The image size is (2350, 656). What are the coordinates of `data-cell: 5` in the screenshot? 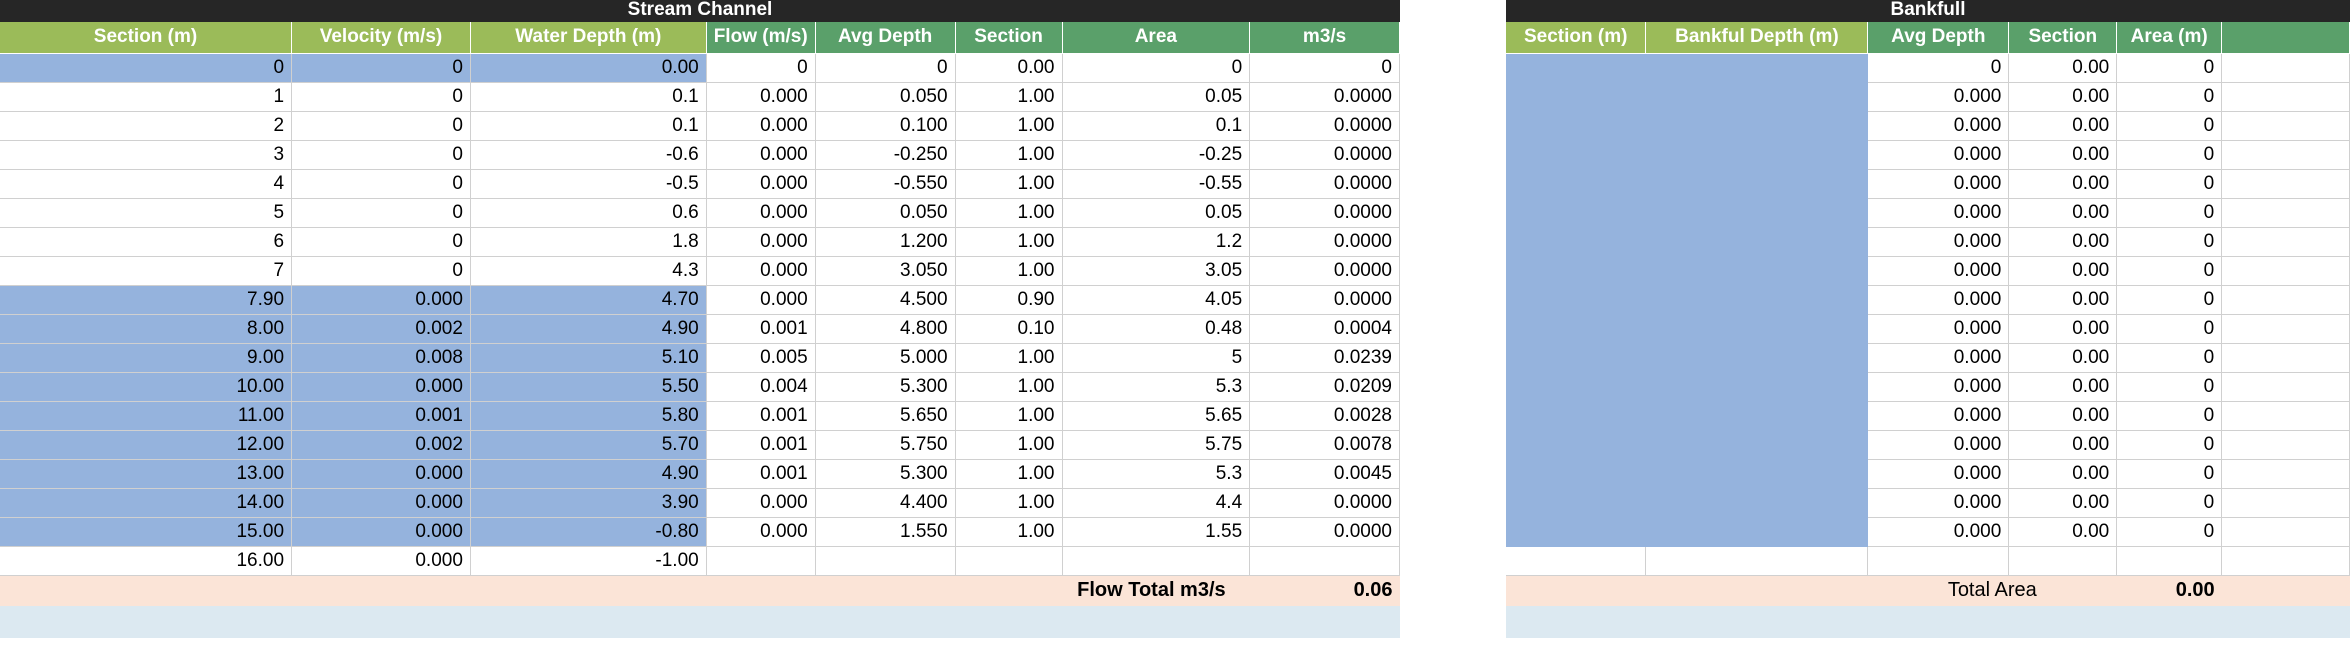 It's located at (146, 213).